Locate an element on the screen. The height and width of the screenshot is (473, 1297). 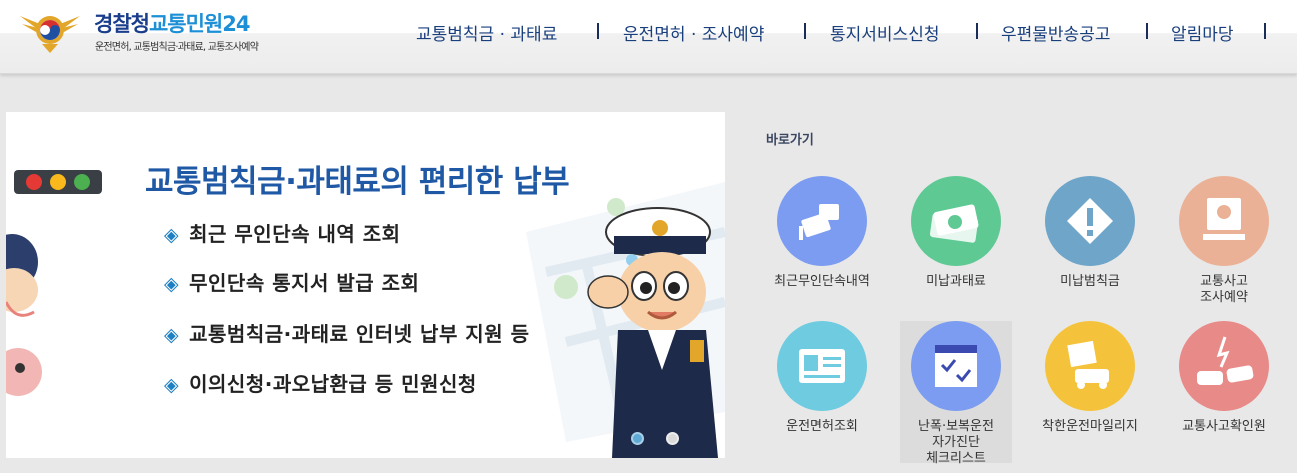
banner-bullet: ◈ 이의신청·과오납환급 등 민원신청 is located at coordinates (320, 382).